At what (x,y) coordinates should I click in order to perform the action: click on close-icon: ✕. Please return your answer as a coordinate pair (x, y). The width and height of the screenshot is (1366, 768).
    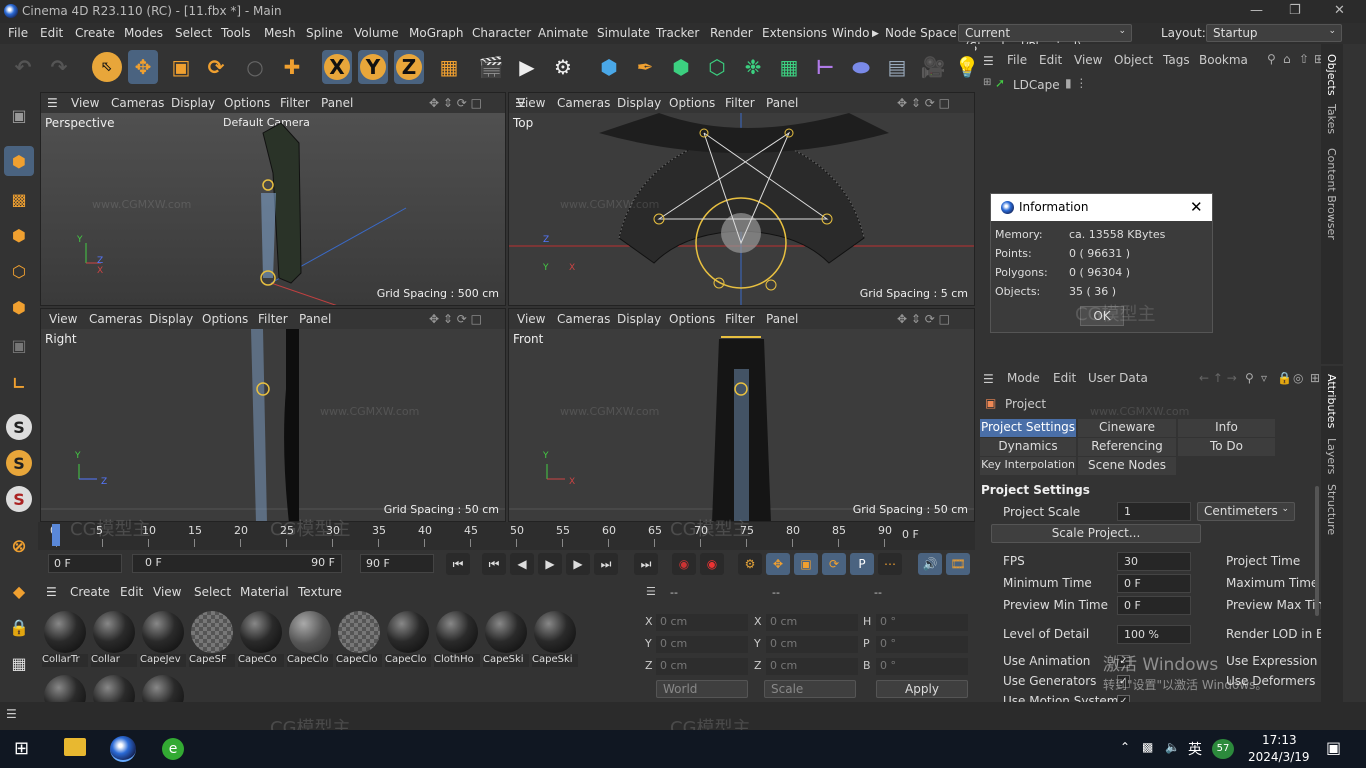
    Looking at the image, I should click on (1196, 207).